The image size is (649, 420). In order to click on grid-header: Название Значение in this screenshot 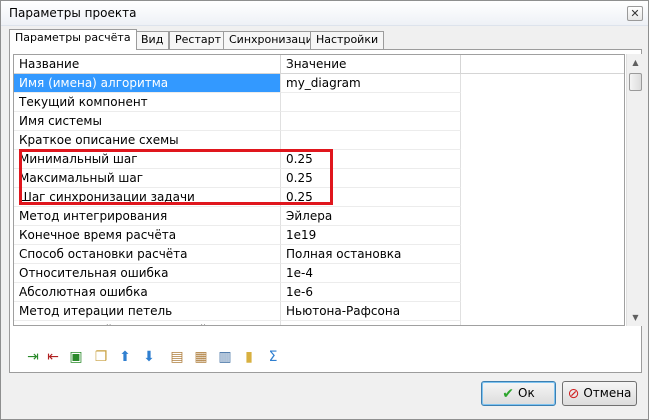, I will do `click(319, 64)`.